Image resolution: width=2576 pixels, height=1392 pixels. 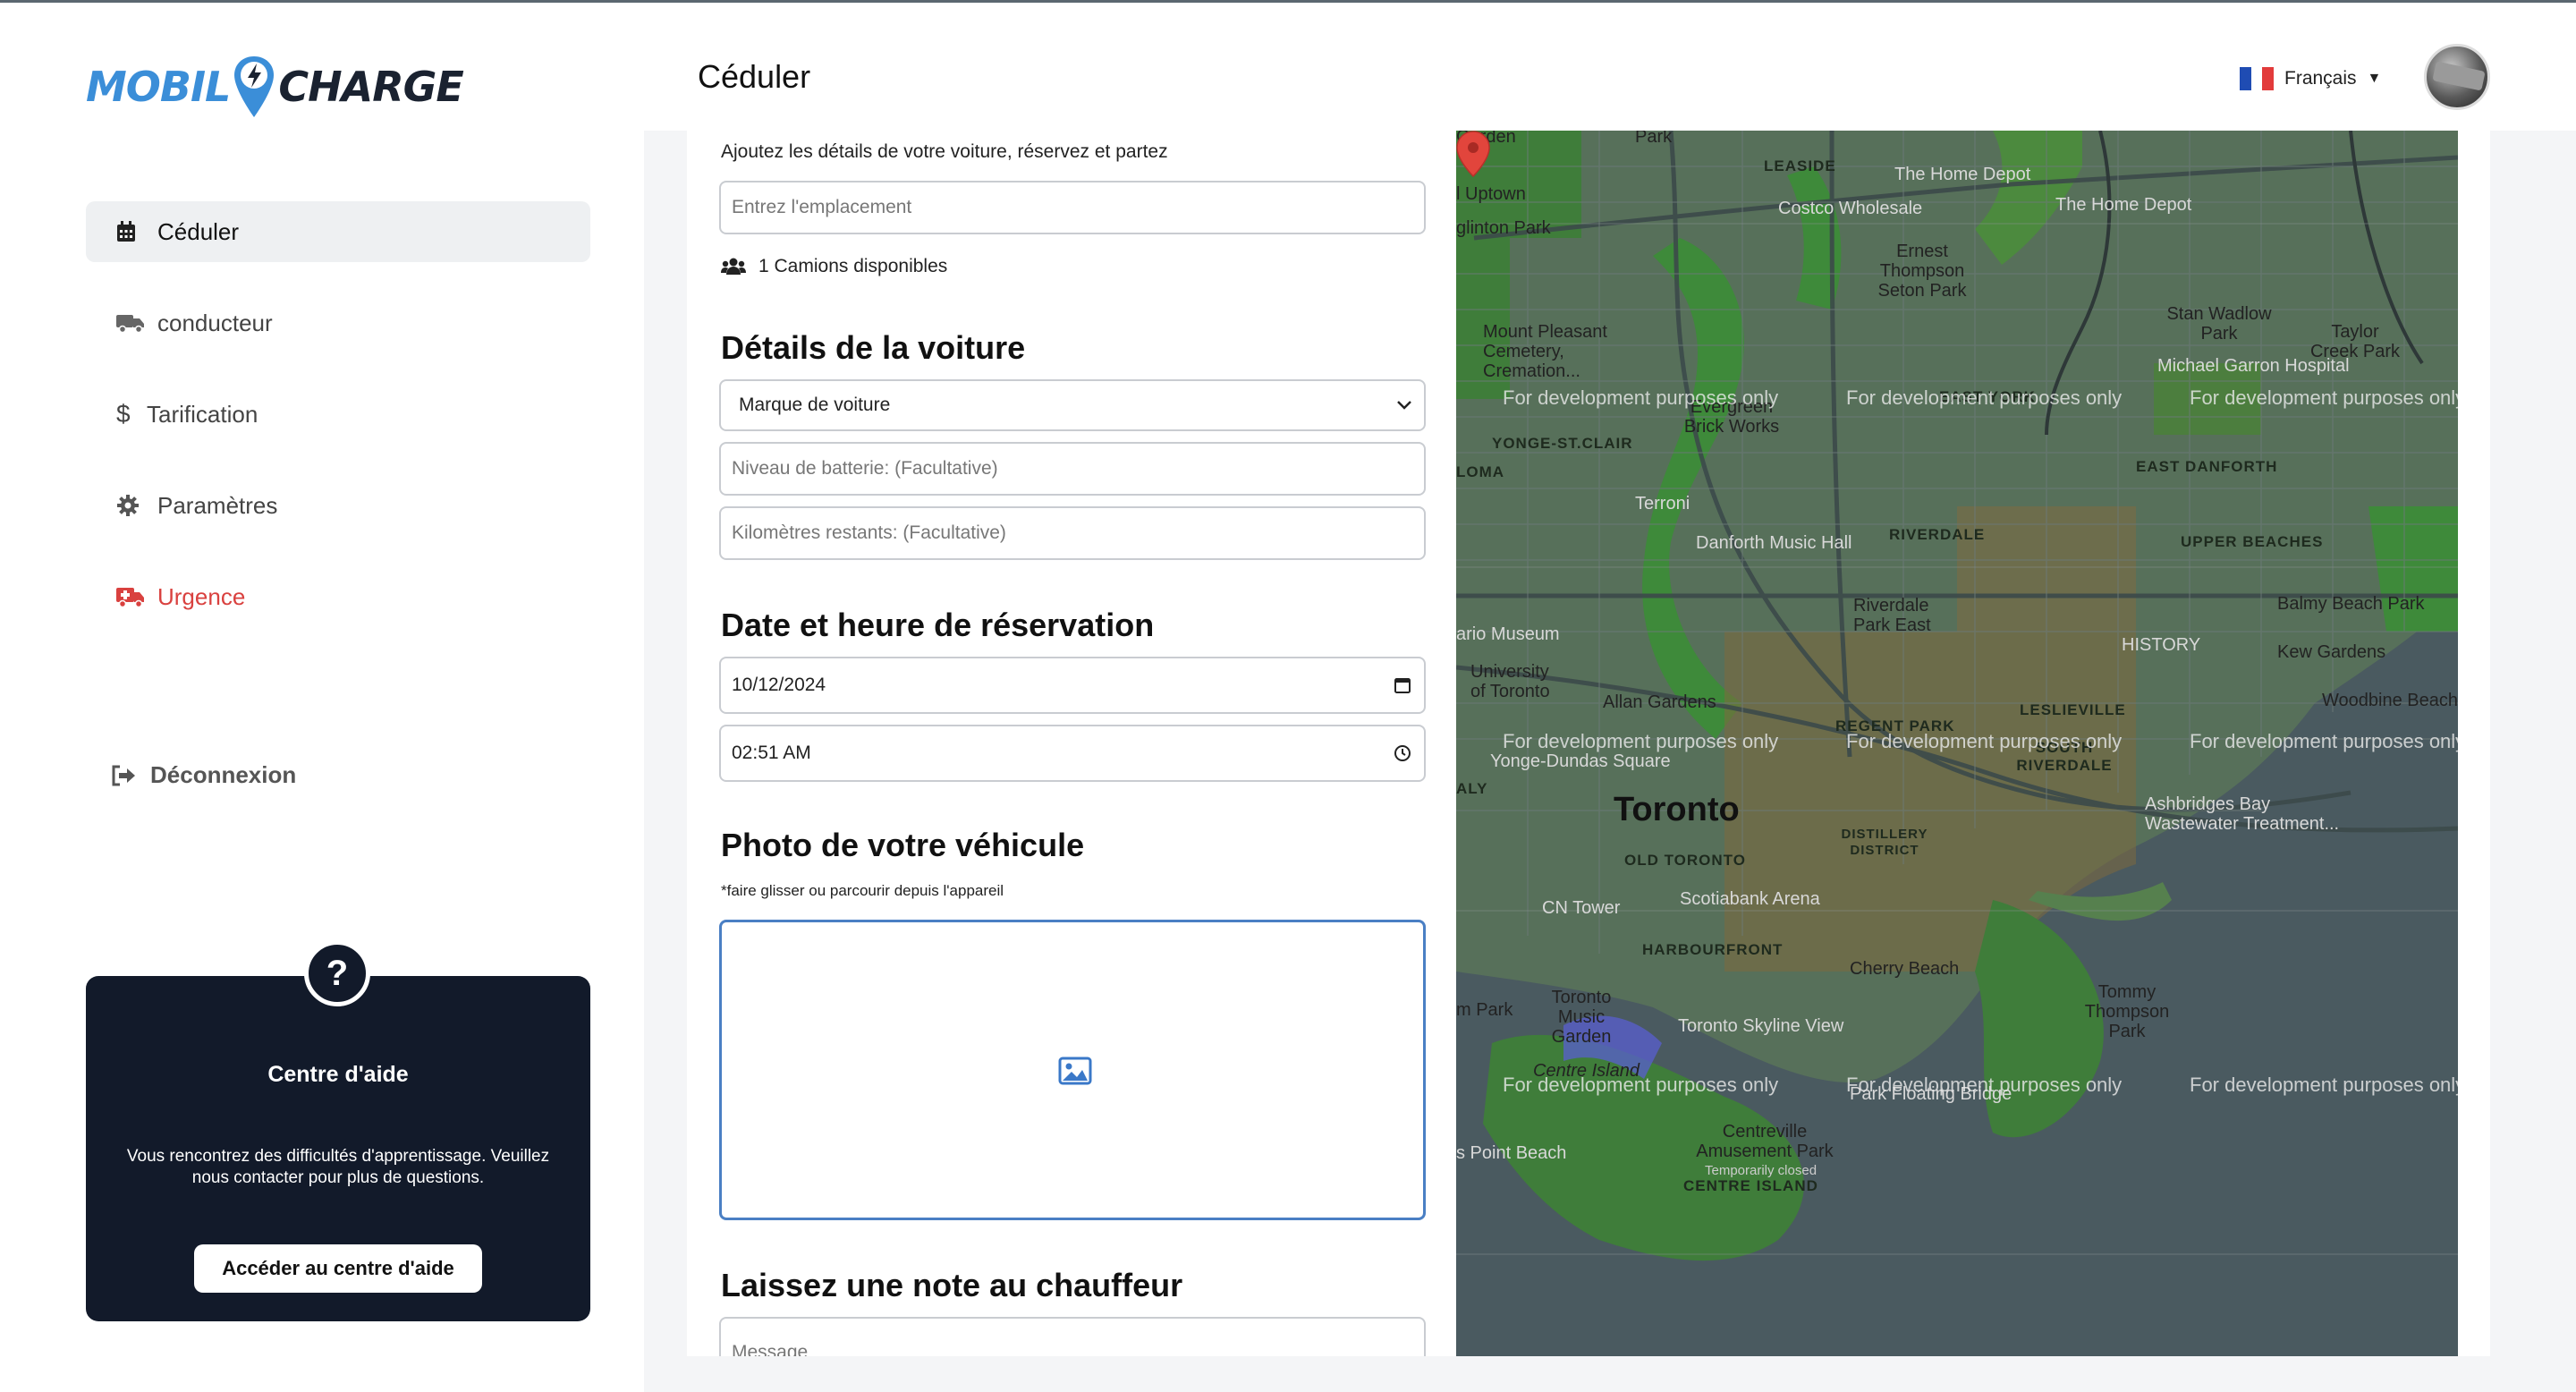 What do you see at coordinates (2207, 466) in the screenshot?
I see `map-label-east-danforth: EAST DANFORTH` at bounding box center [2207, 466].